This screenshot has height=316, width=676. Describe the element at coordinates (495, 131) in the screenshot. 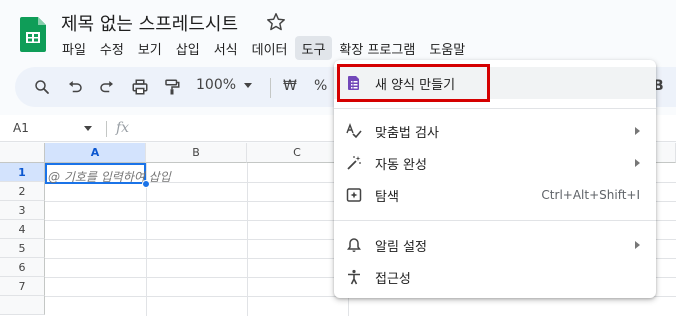

I see `menu-item-spellcheck: 맞춤법 검사` at that location.